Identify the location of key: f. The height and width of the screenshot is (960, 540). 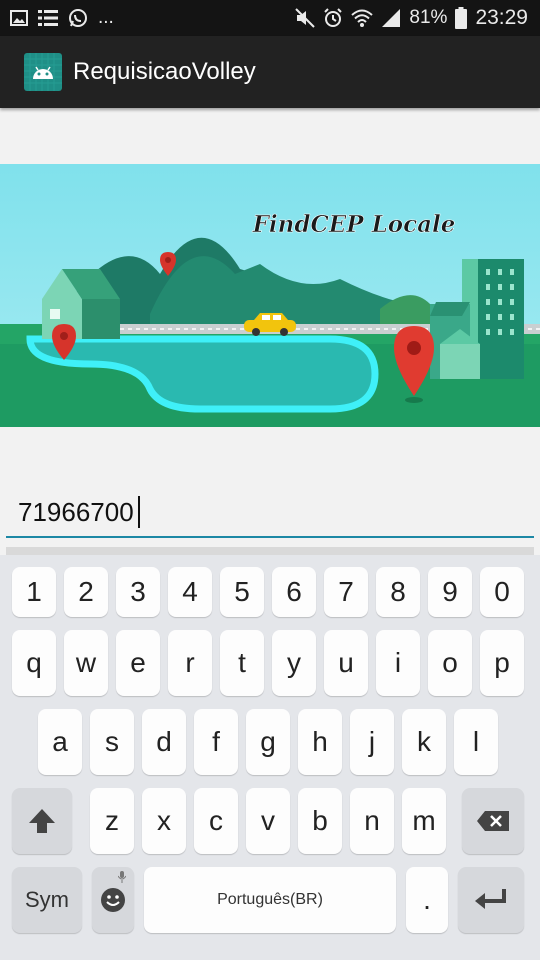
(216, 742).